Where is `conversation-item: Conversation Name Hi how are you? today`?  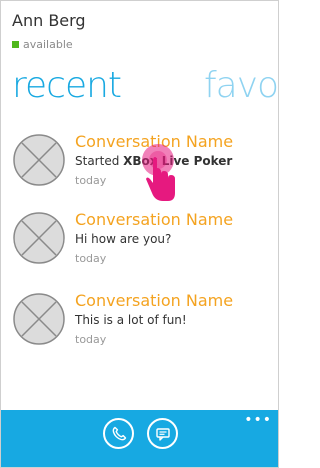
conversation-item: Conversation Name Hi how are you? today is located at coordinates (142, 243).